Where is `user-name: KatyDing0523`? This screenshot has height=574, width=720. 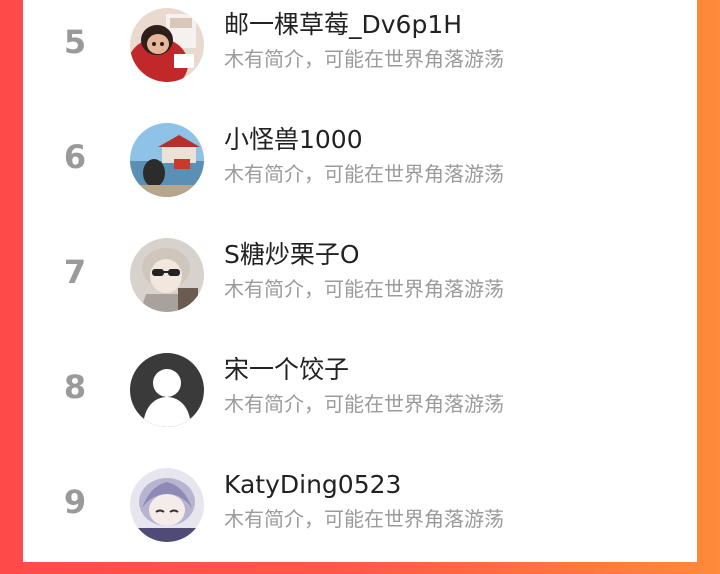 user-name: KatyDing0523 is located at coordinates (312, 485).